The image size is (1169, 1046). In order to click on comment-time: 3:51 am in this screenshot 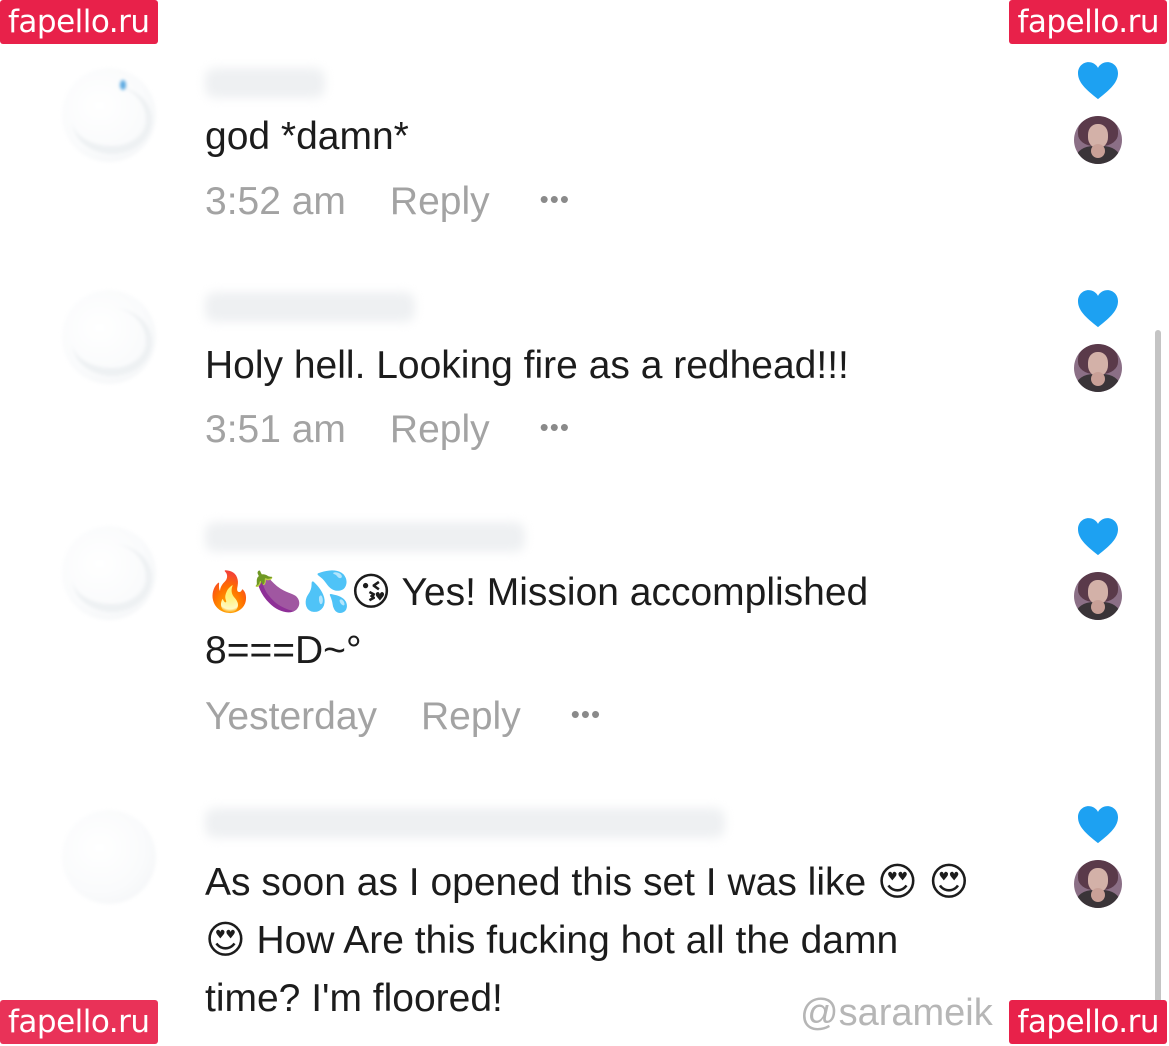, I will do `click(275, 429)`.